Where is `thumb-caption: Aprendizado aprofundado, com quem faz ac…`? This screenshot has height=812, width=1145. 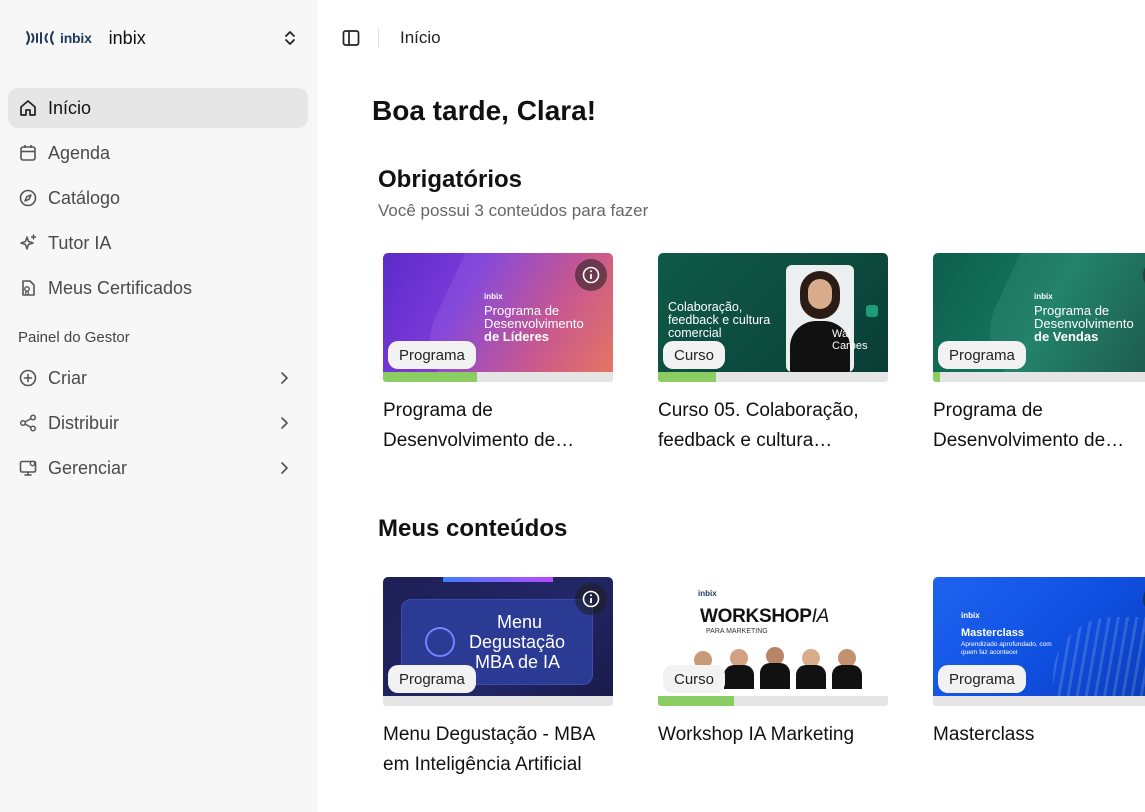
thumb-caption: Aprendizado aprofundado, com quem faz ac… is located at coordinates (1006, 648).